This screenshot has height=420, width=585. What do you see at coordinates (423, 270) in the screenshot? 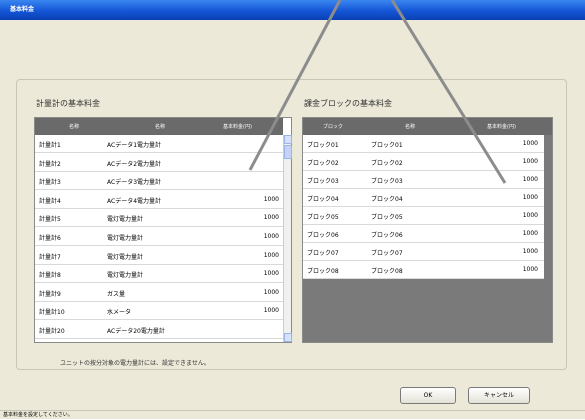
I see `table-row: ブロック08 ブロック08 1000` at bounding box center [423, 270].